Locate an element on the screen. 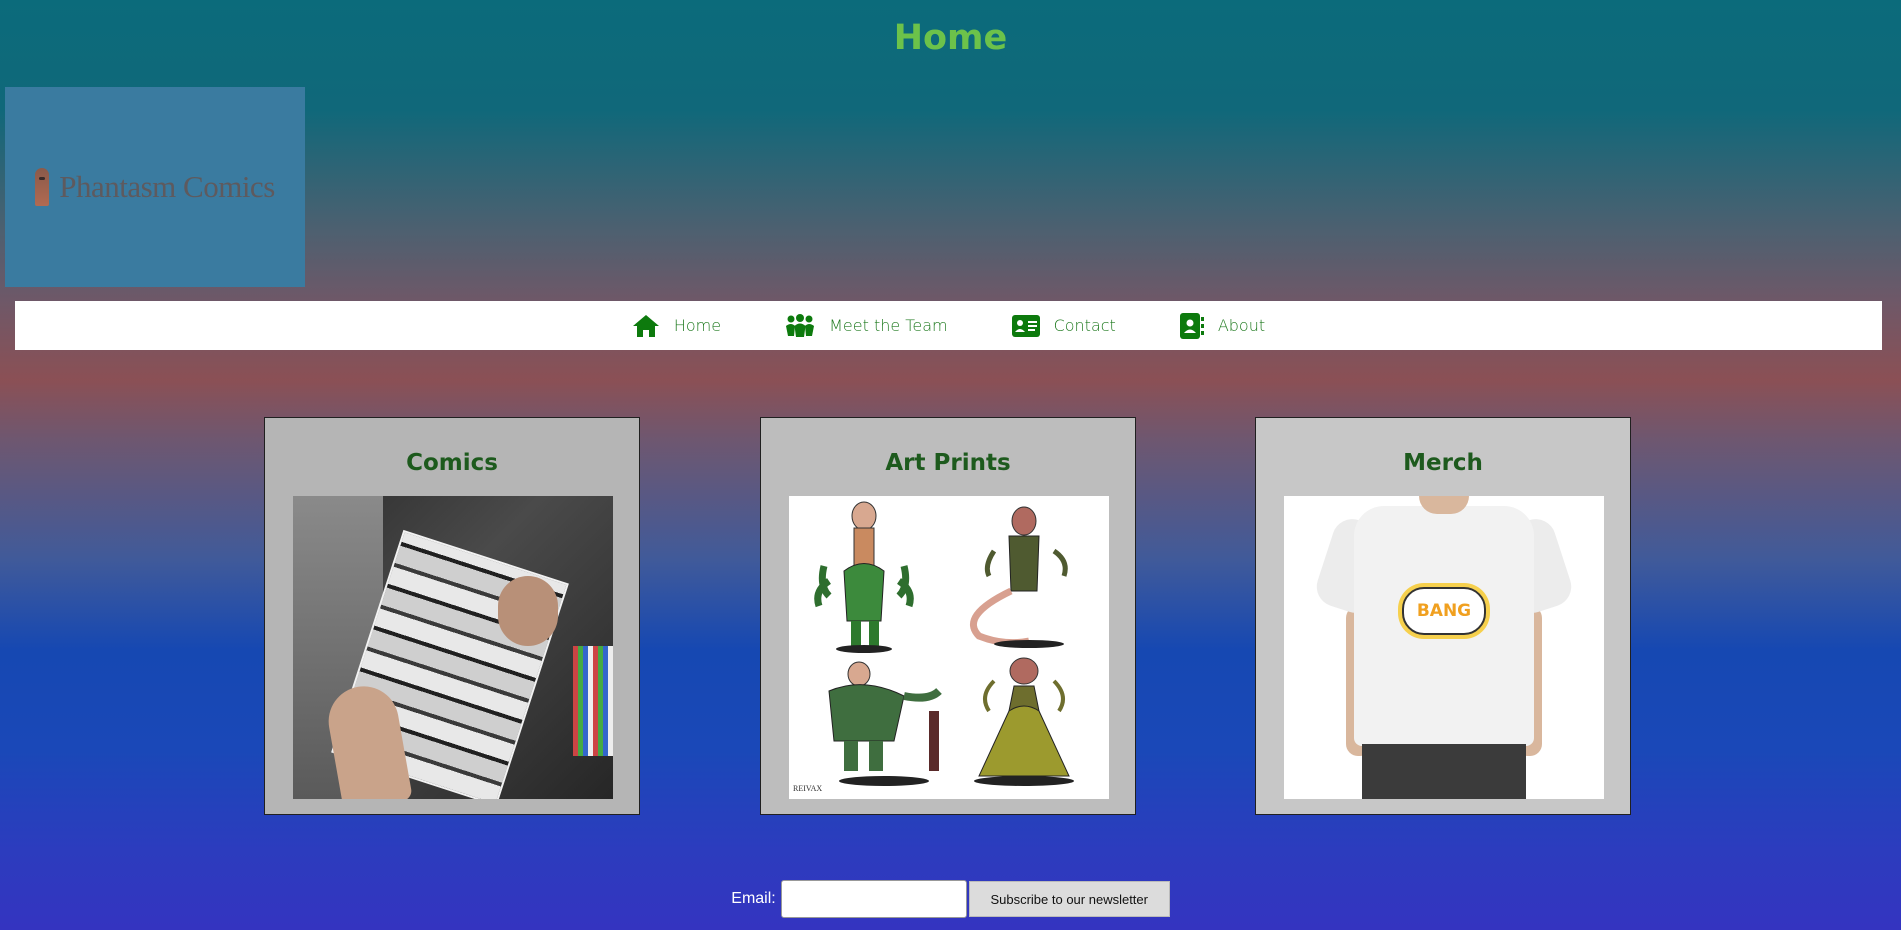 The height and width of the screenshot is (930, 1901). address-book-icon is located at coordinates (1191, 325).